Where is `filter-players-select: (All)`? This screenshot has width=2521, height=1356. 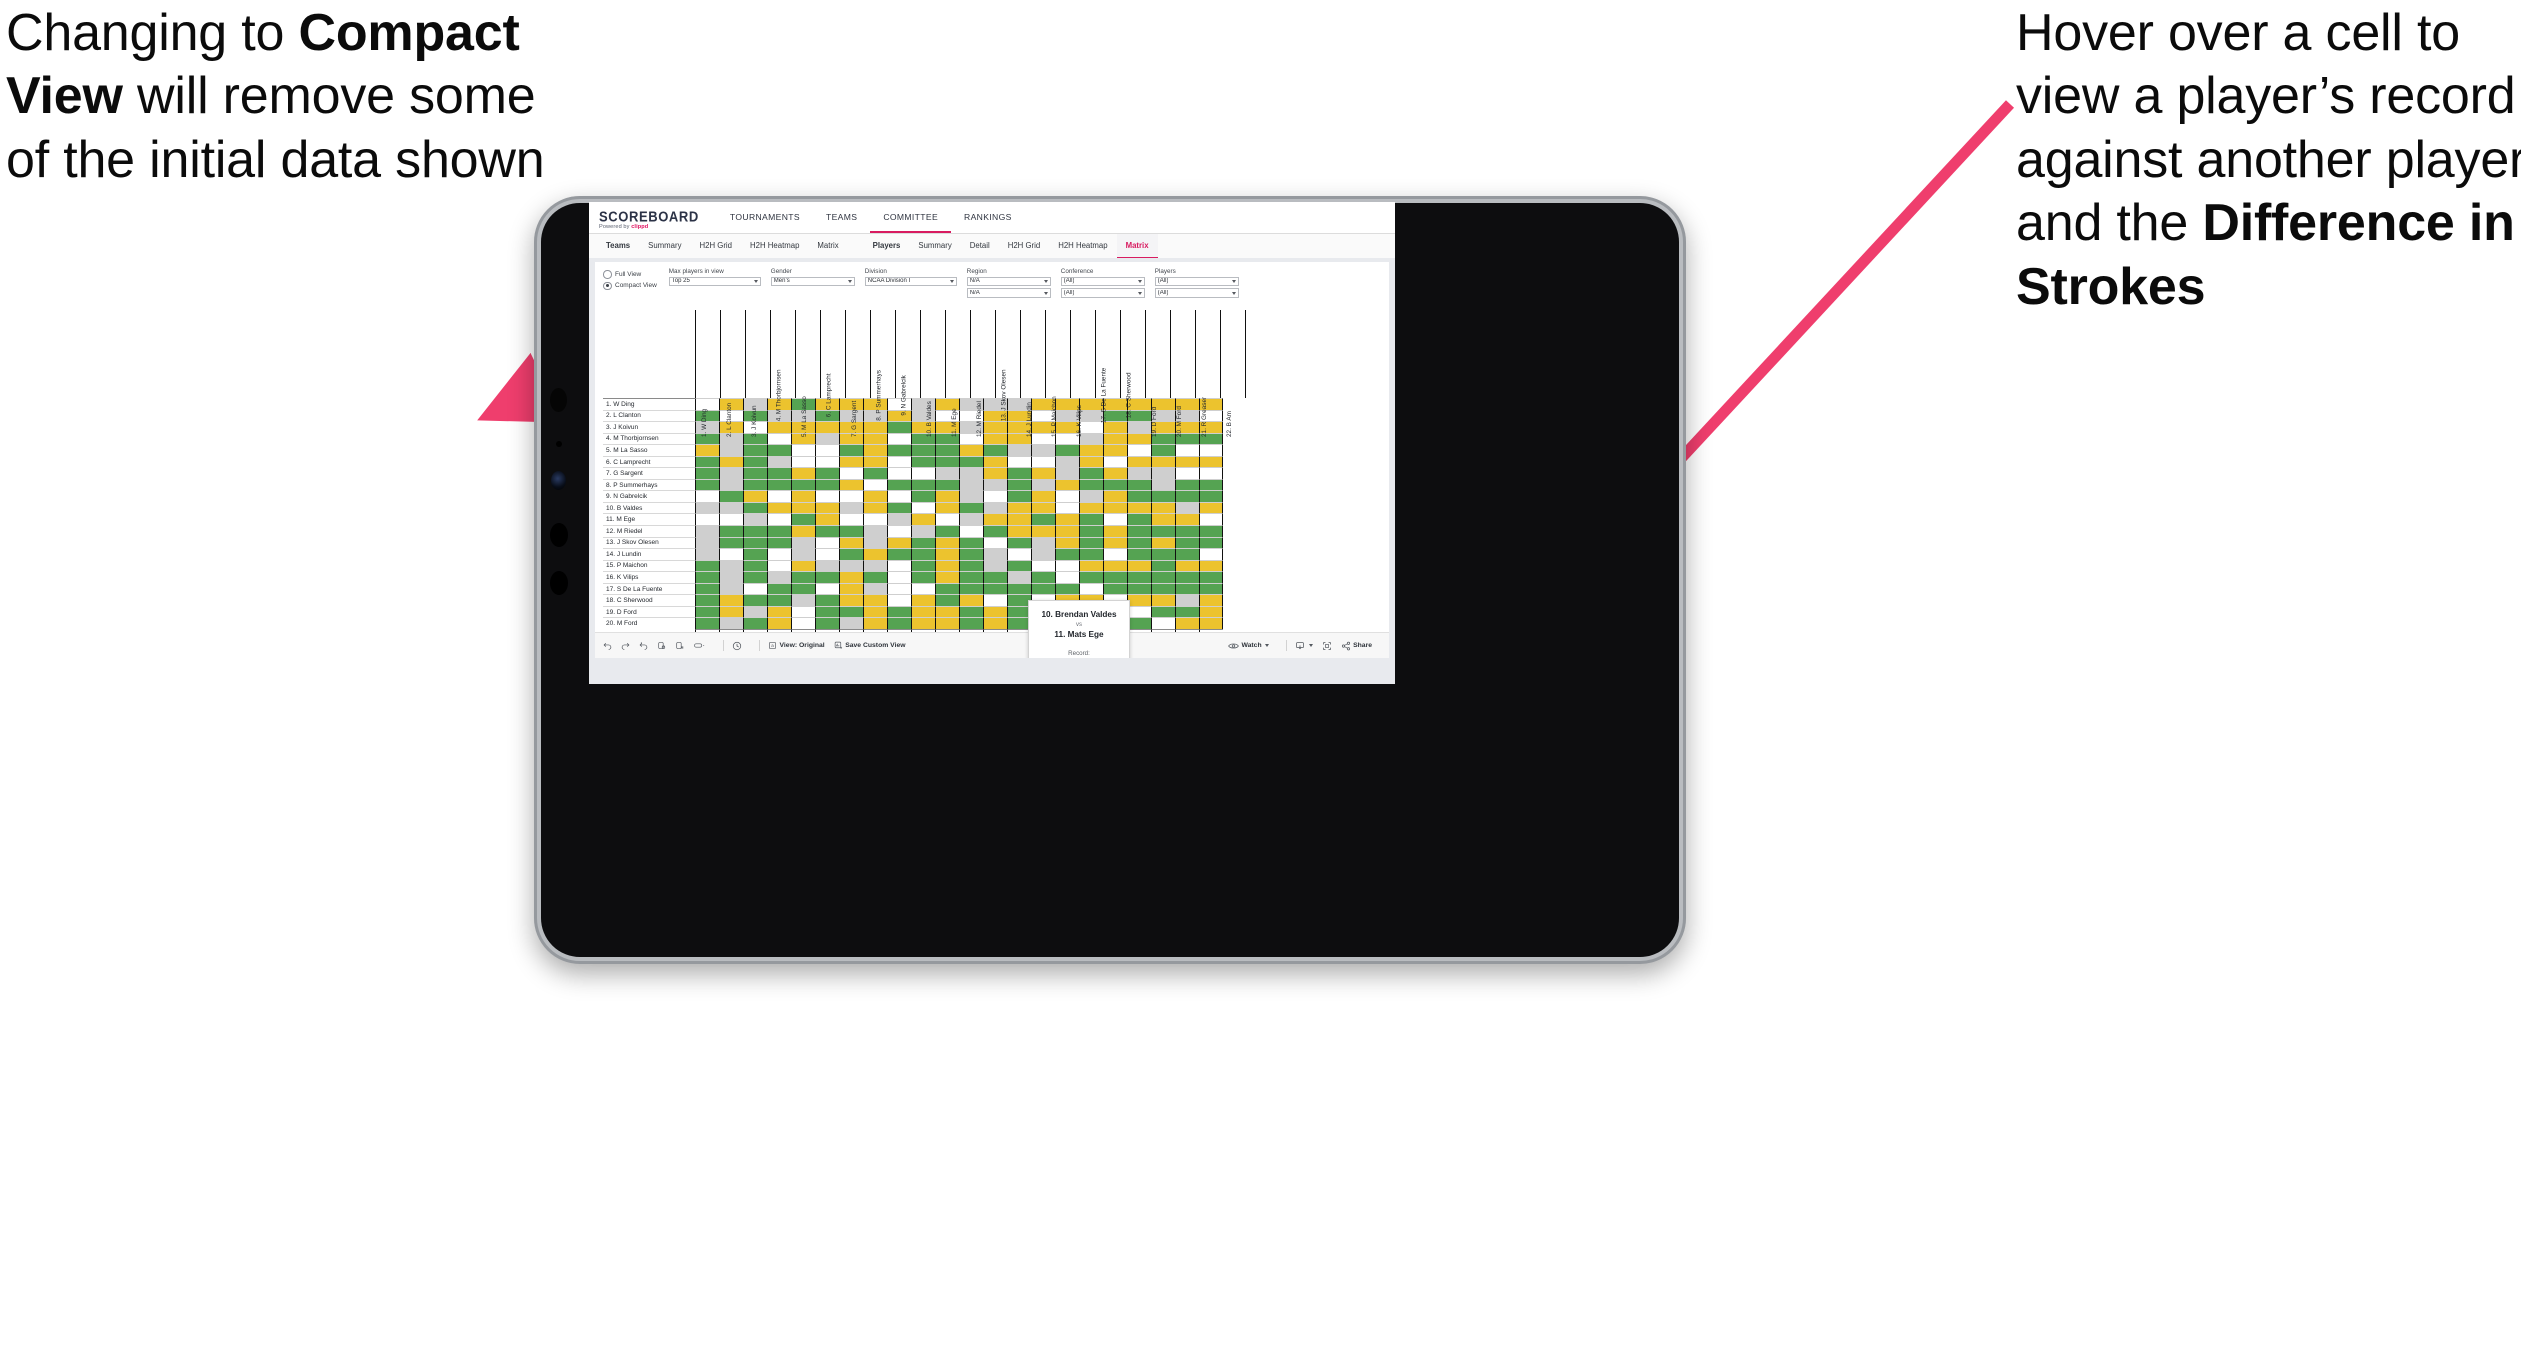 filter-players-select: (All) is located at coordinates (1196, 281).